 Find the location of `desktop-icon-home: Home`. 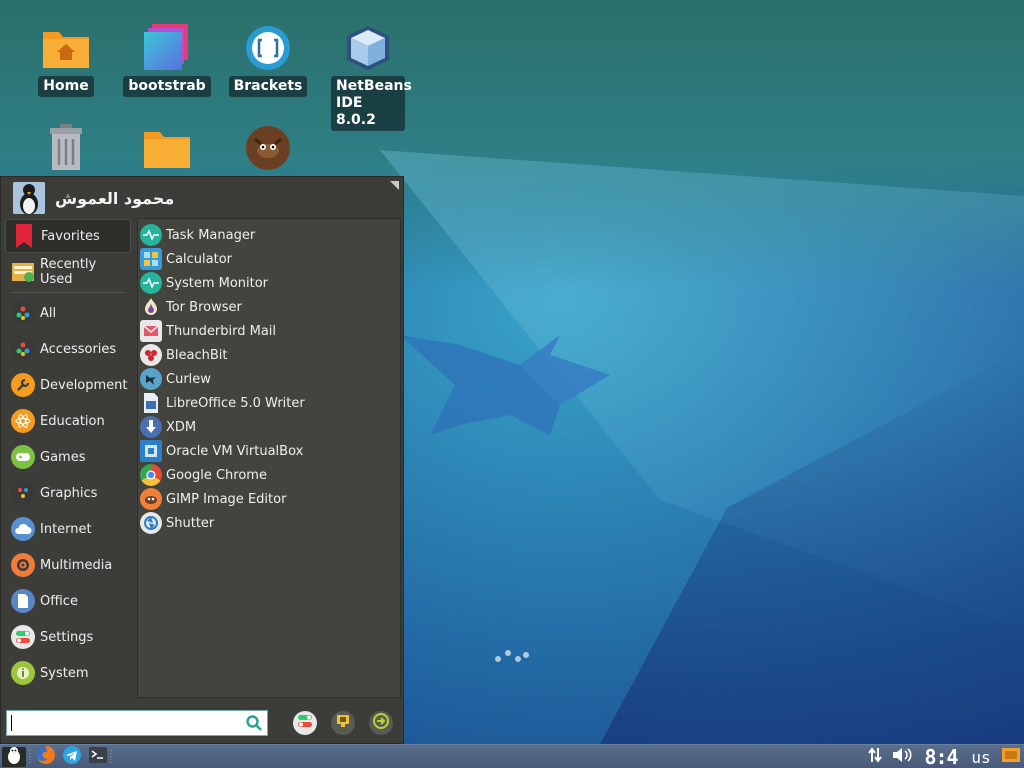

desktop-icon-home: Home is located at coordinates (66, 59).